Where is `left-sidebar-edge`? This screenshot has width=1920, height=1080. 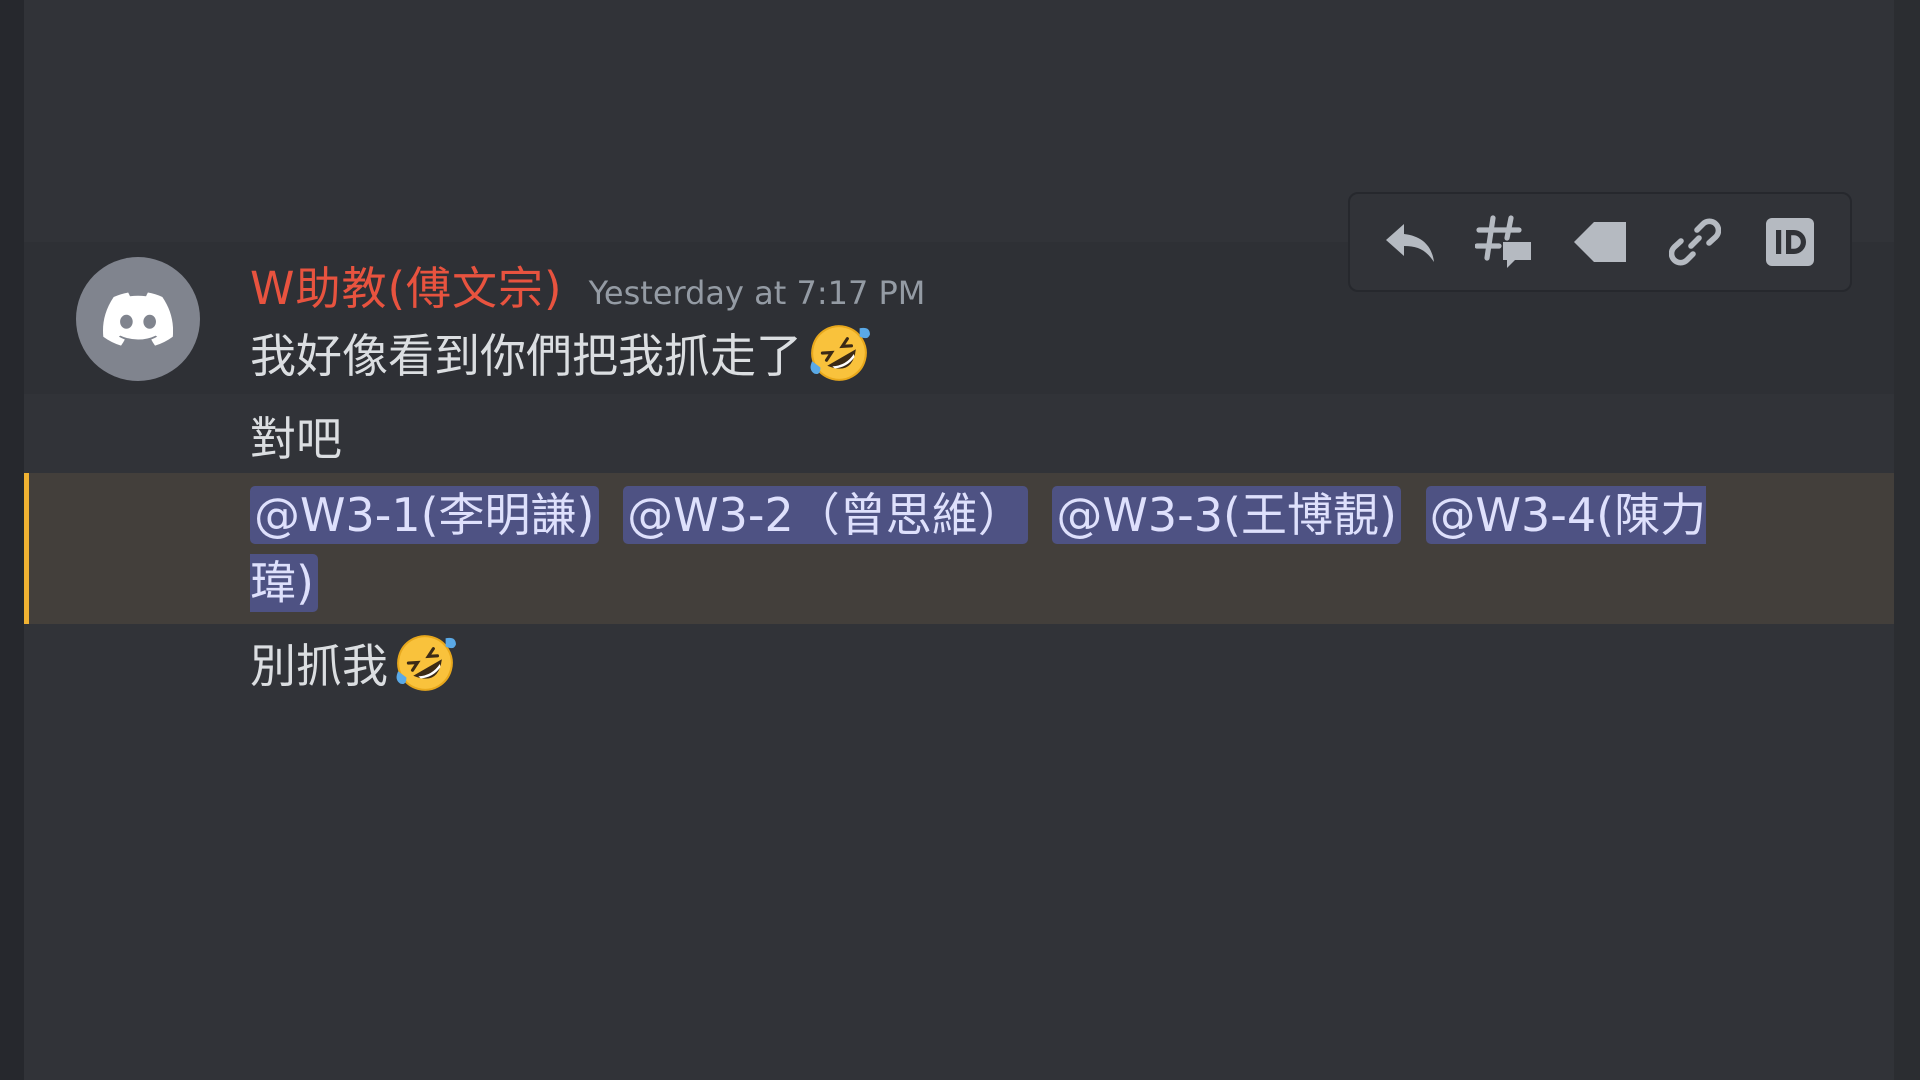
left-sidebar-edge is located at coordinates (12, 540).